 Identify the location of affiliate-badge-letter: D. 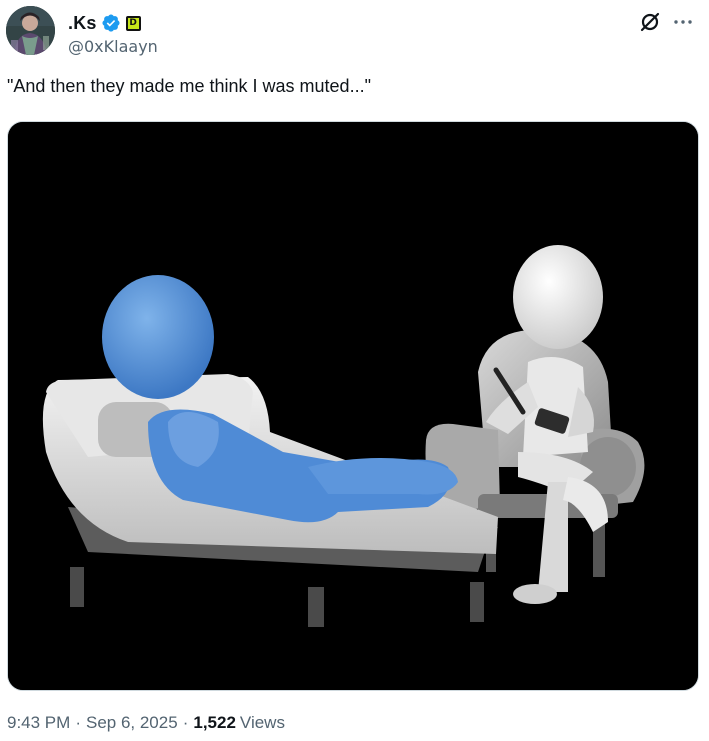
(133, 23).